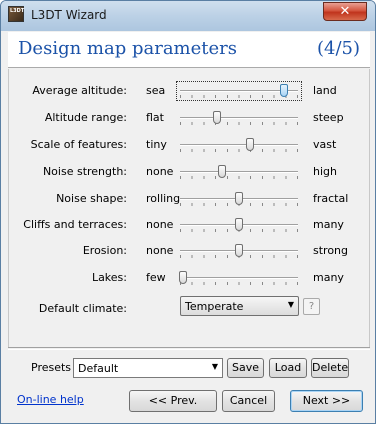 The image size is (376, 424). Describe the element at coordinates (85, 117) in the screenshot. I see `param-label: Altitude range:` at that location.